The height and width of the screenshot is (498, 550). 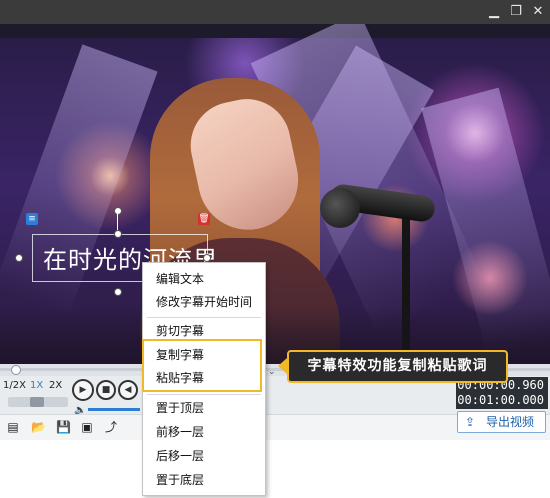 What do you see at coordinates (204, 456) in the screenshot?
I see `menu-item-send-backward: 后移一层` at bounding box center [204, 456].